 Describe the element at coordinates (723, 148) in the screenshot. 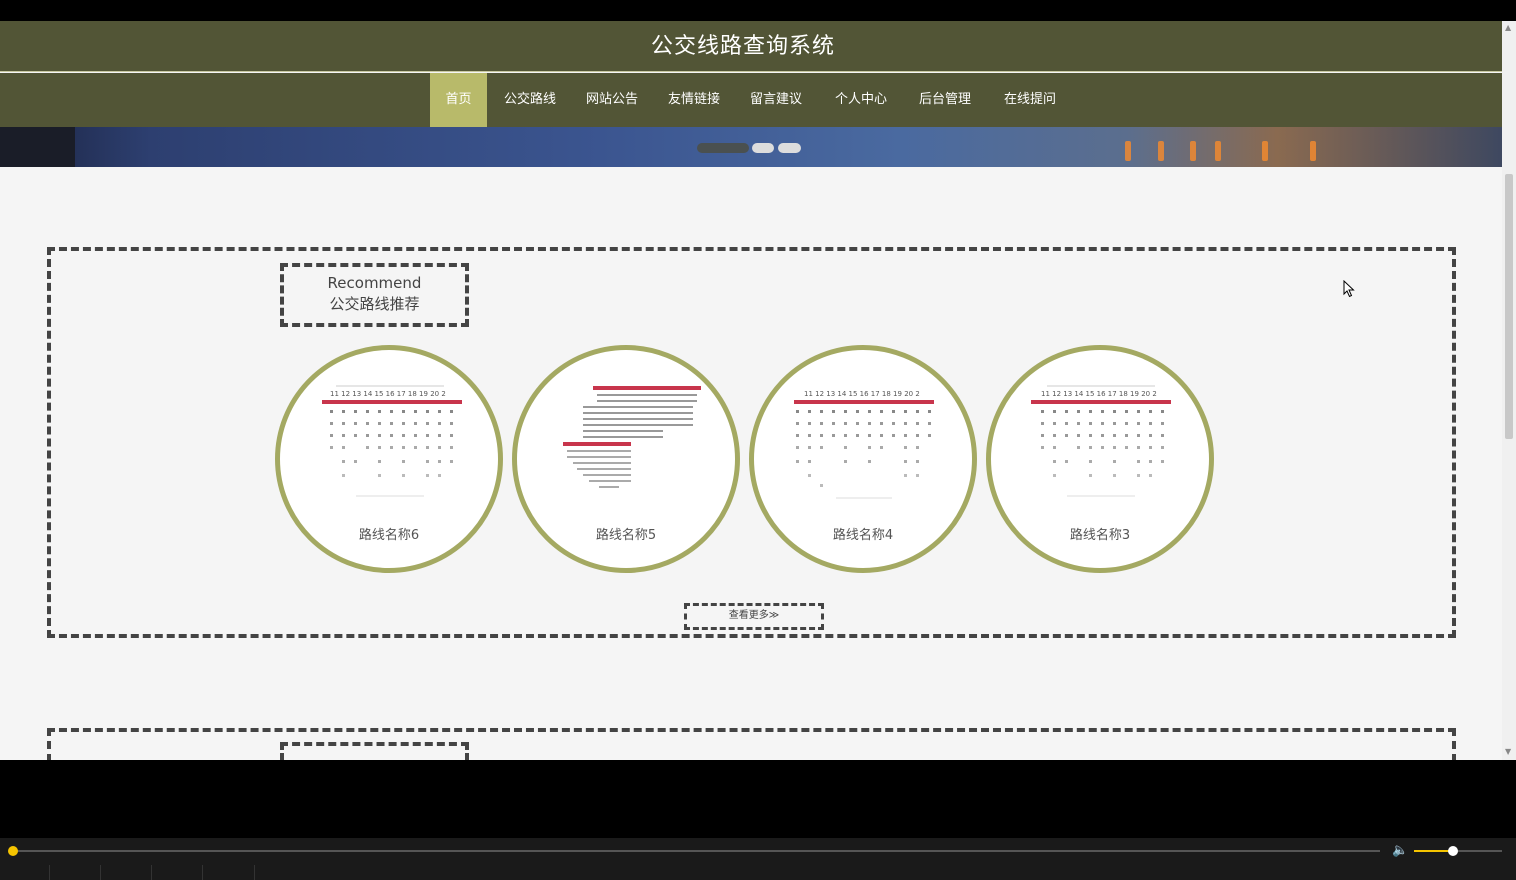

I see `carousel-dot-active` at that location.